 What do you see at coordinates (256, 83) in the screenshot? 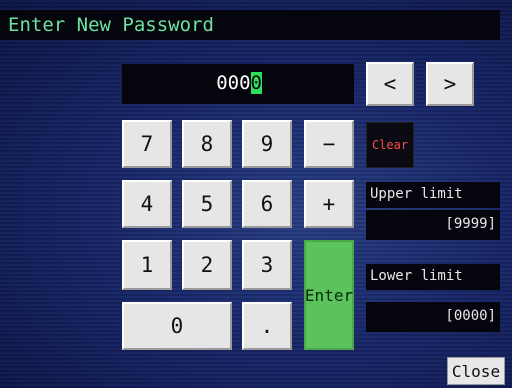
I see `input-cursor: 0` at bounding box center [256, 83].